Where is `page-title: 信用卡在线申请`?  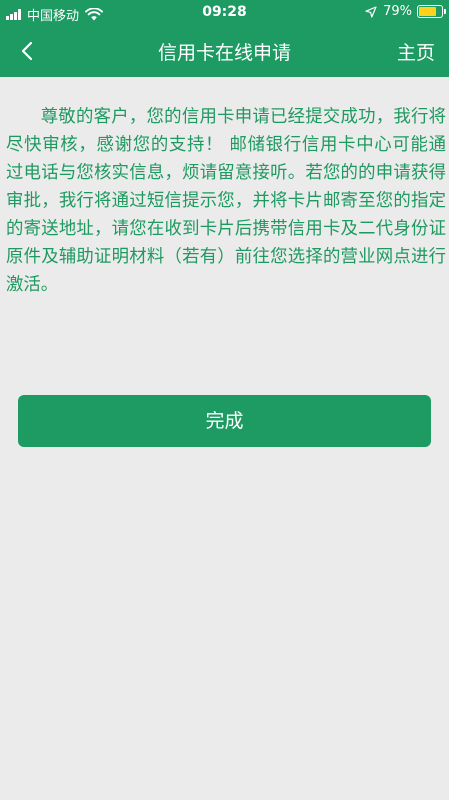
page-title: 信用卡在线申请 is located at coordinates (224, 53).